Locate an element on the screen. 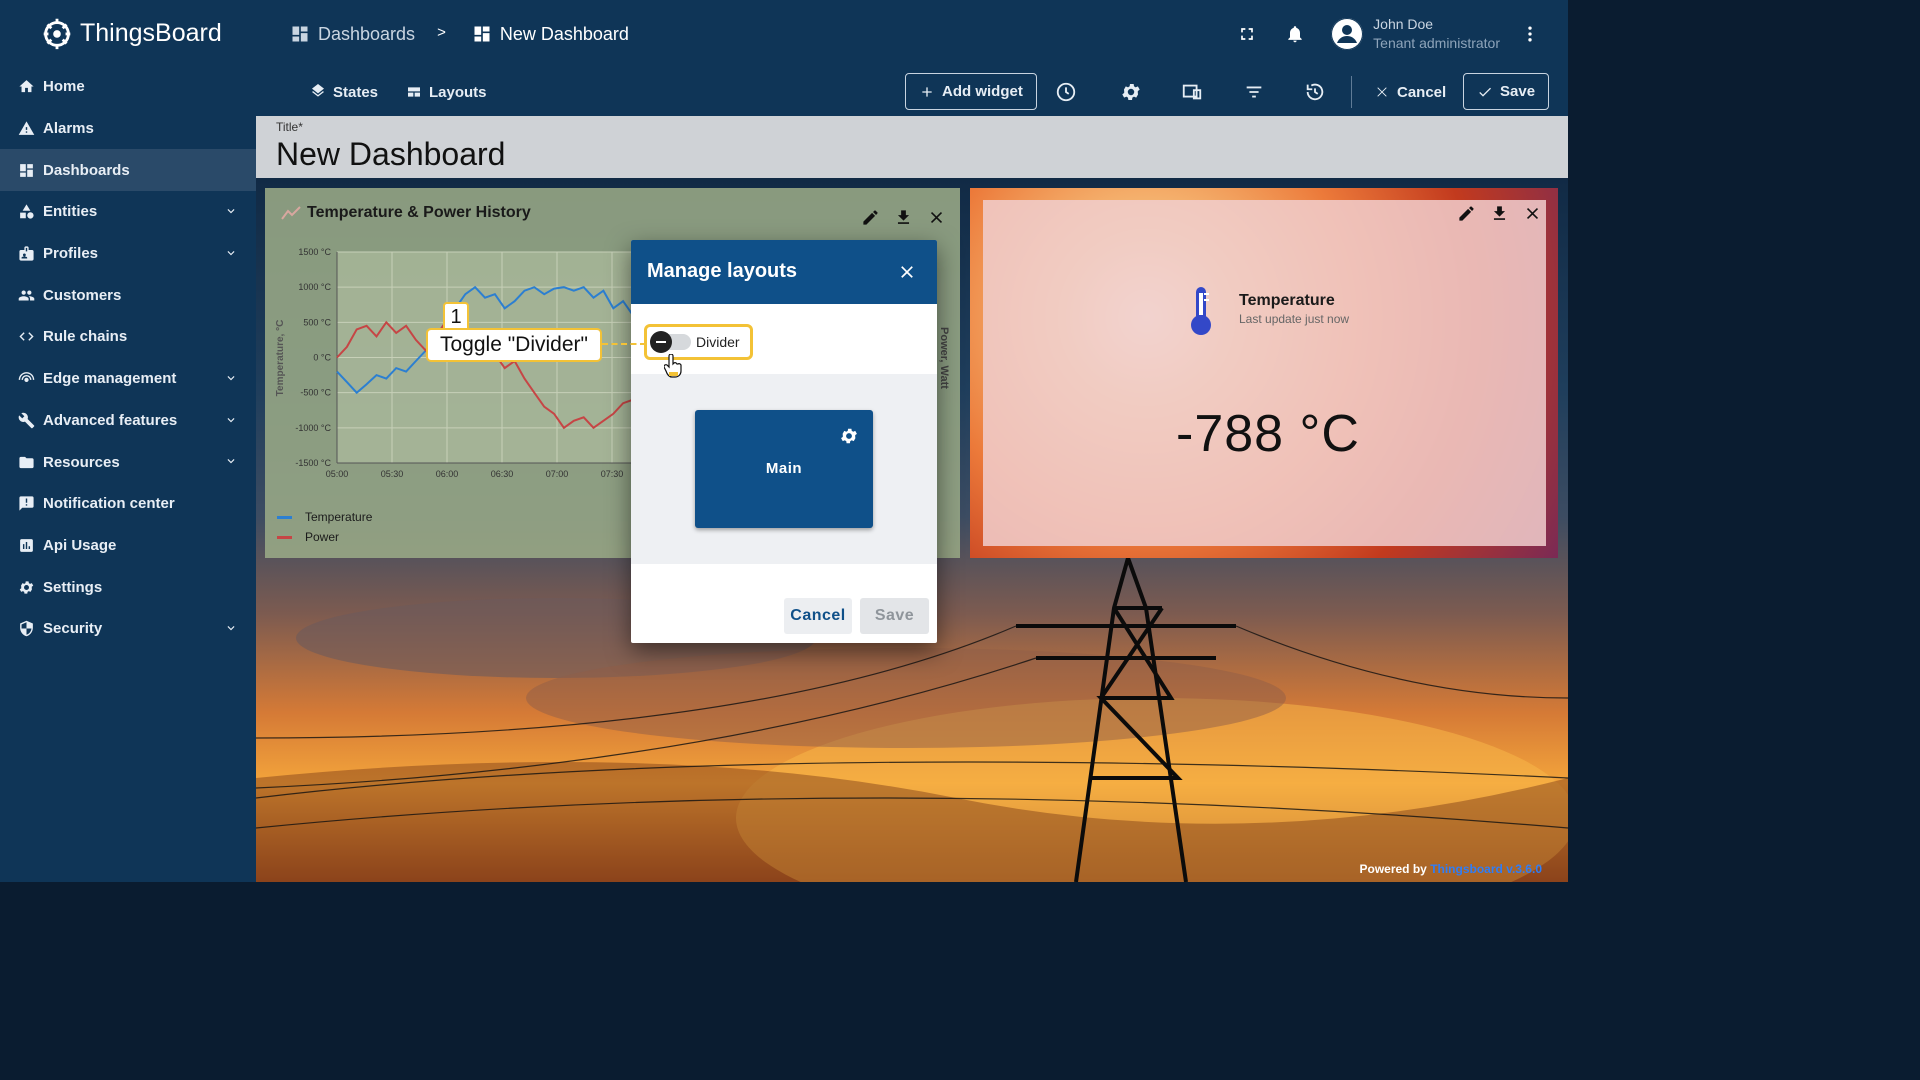 This screenshot has height=1080, width=1920. toolbar-divider is located at coordinates (1351, 92).